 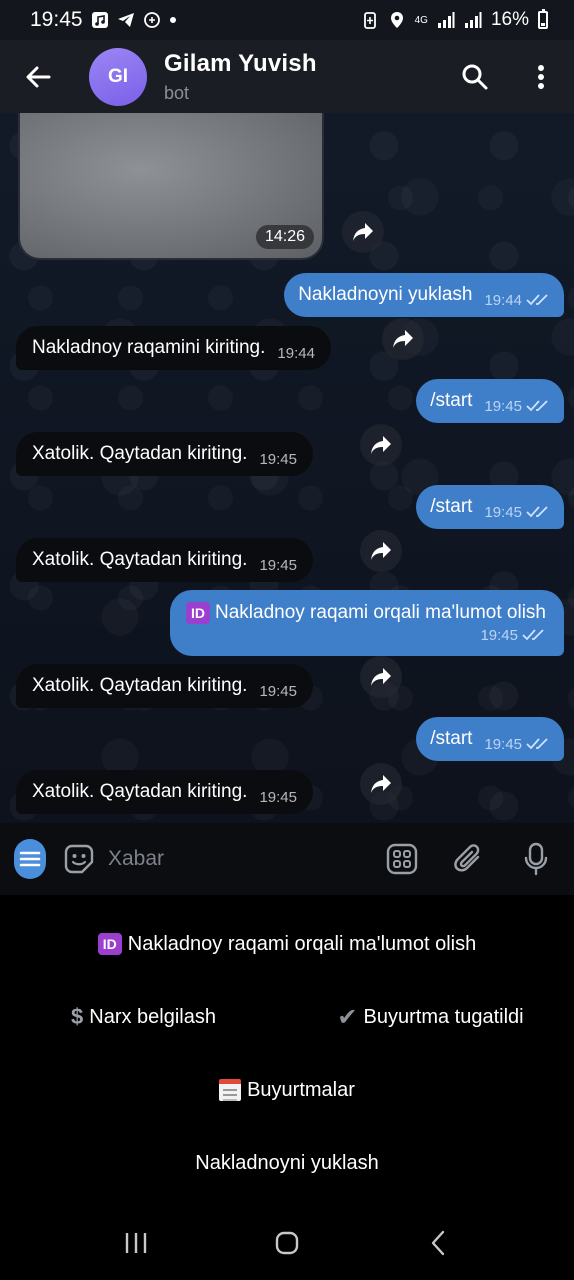 I want to click on message-text: Nakladnoy raqami orqali ma'lumot olish, so click(x=380, y=613).